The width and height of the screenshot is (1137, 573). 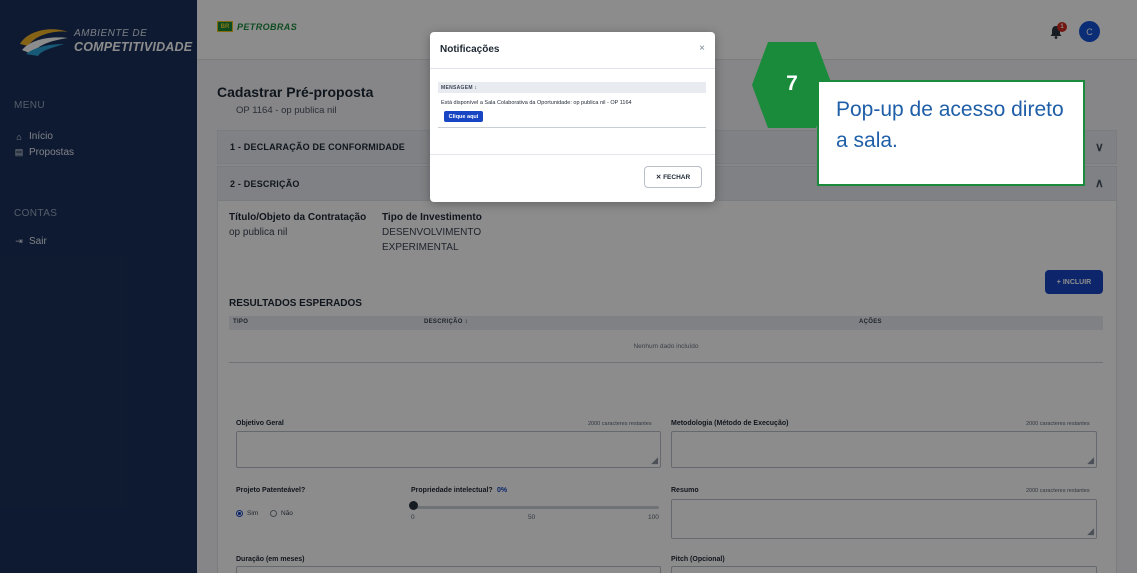 What do you see at coordinates (470, 49) in the screenshot?
I see `modal-title: Notificações` at bounding box center [470, 49].